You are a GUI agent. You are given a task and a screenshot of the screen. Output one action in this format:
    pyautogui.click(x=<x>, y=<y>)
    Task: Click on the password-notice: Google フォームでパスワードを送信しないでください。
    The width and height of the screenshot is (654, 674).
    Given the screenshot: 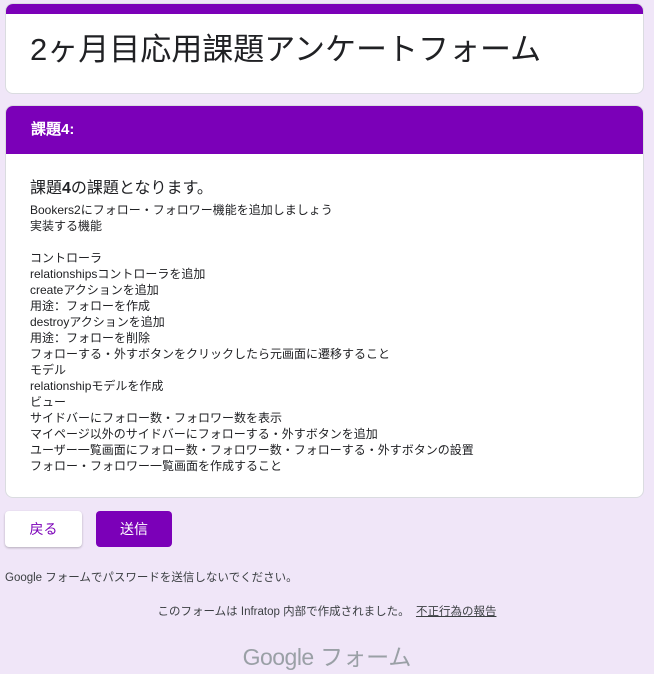 What is the action you would take?
    pyautogui.click(x=151, y=578)
    